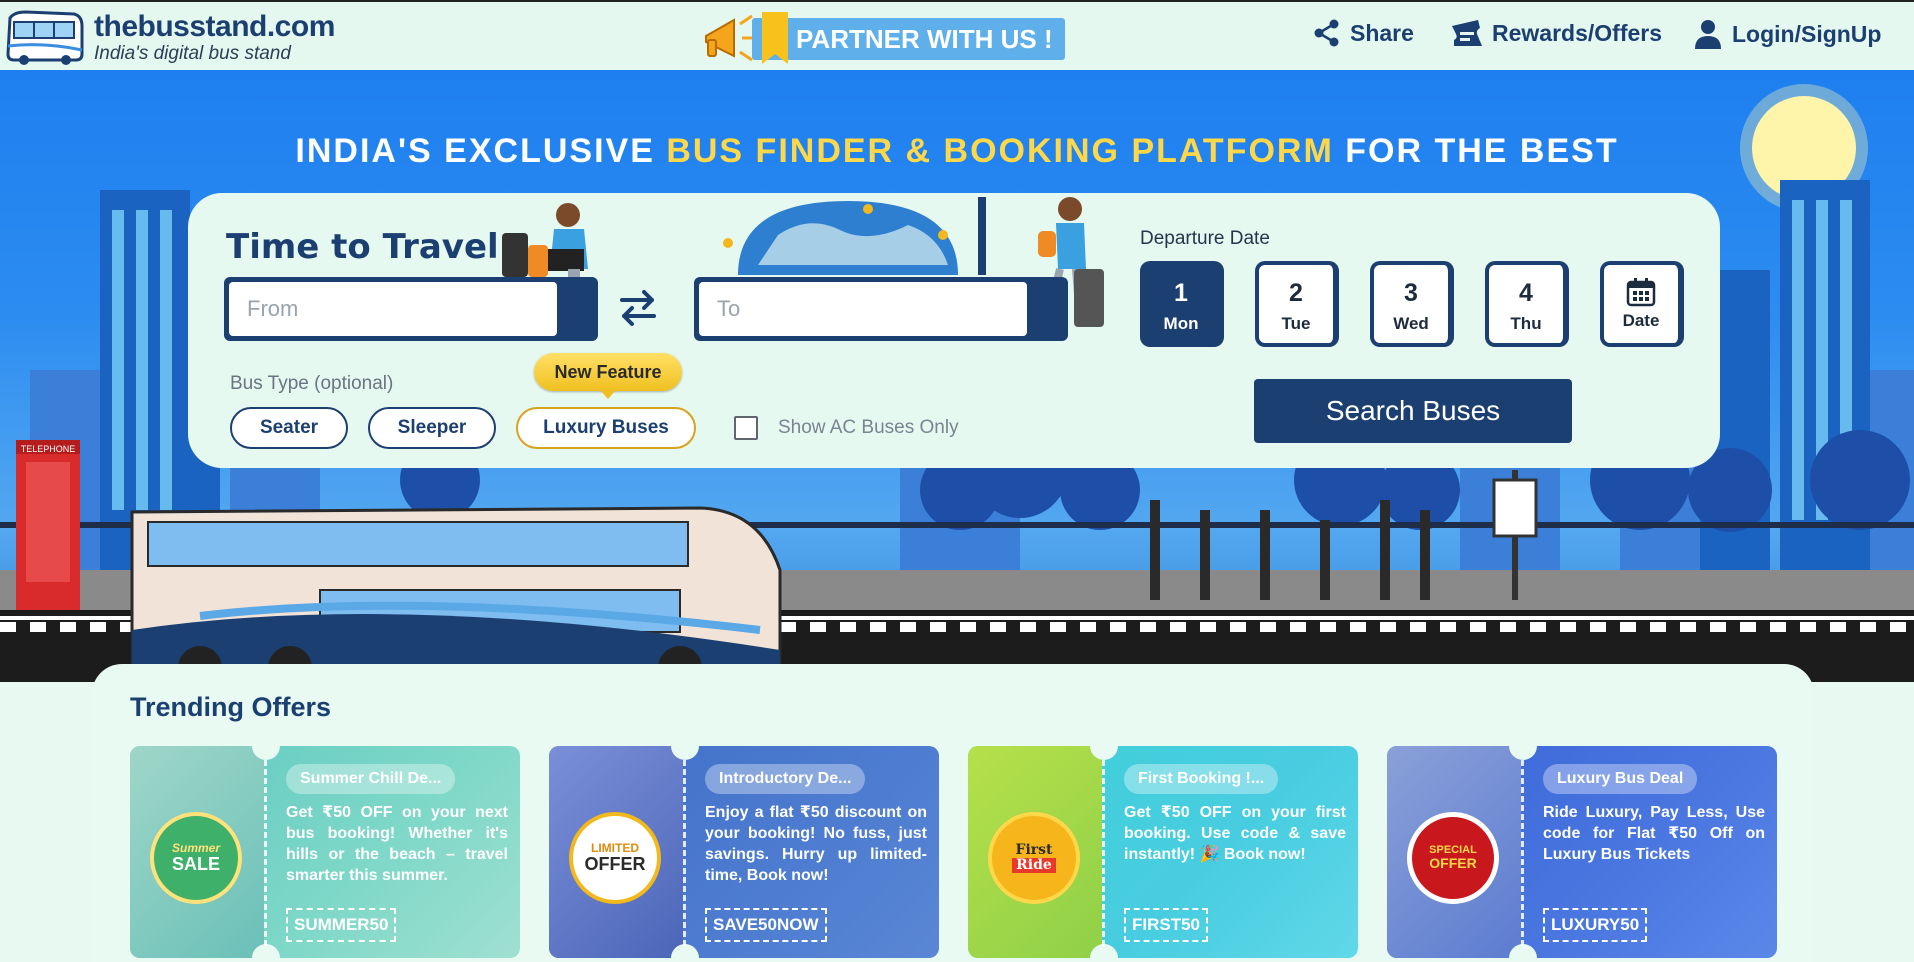 Image resolution: width=1914 pixels, height=962 pixels. I want to click on bookmark-ribbon-icon, so click(775, 38).